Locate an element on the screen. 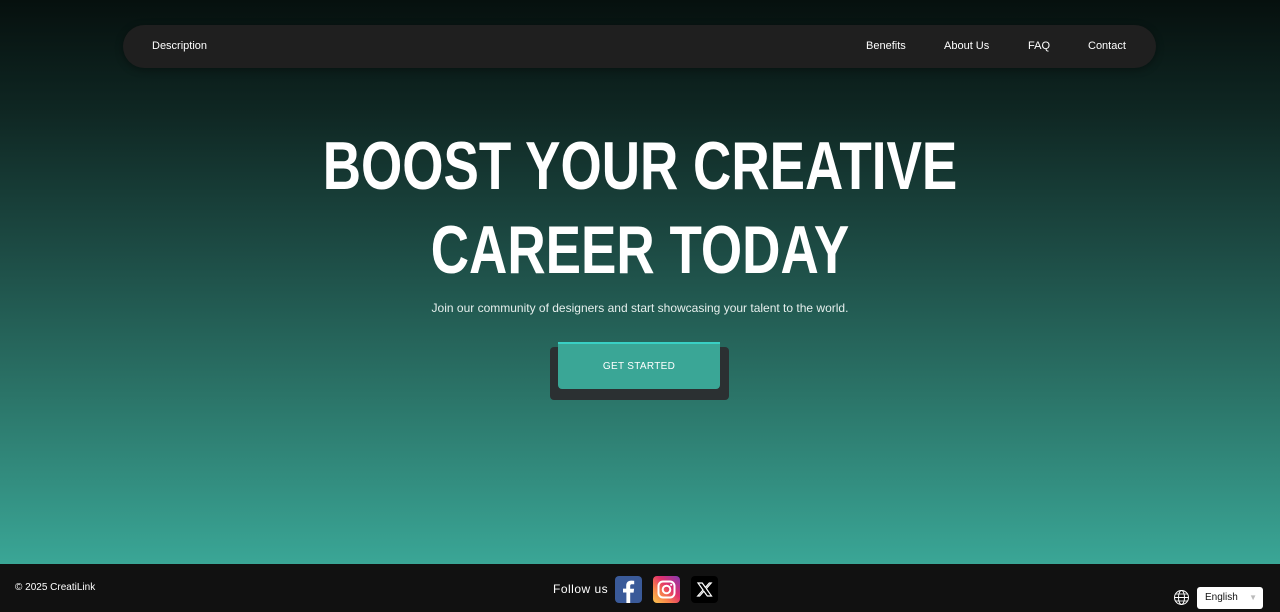  hero-headline-line-2: CAREER TODAY is located at coordinates (640, 250).